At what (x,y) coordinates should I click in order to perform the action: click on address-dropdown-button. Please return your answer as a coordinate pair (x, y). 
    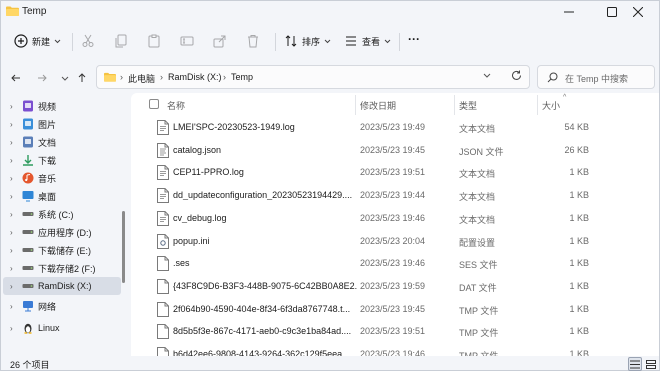
    Looking at the image, I should click on (487, 76).